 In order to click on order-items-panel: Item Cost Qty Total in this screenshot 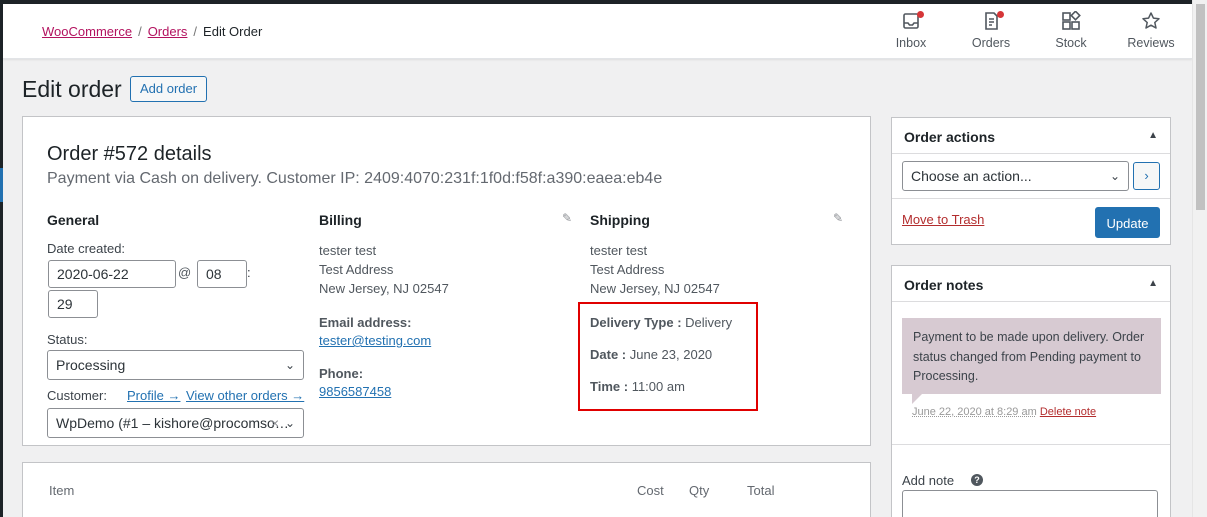, I will do `click(446, 489)`.